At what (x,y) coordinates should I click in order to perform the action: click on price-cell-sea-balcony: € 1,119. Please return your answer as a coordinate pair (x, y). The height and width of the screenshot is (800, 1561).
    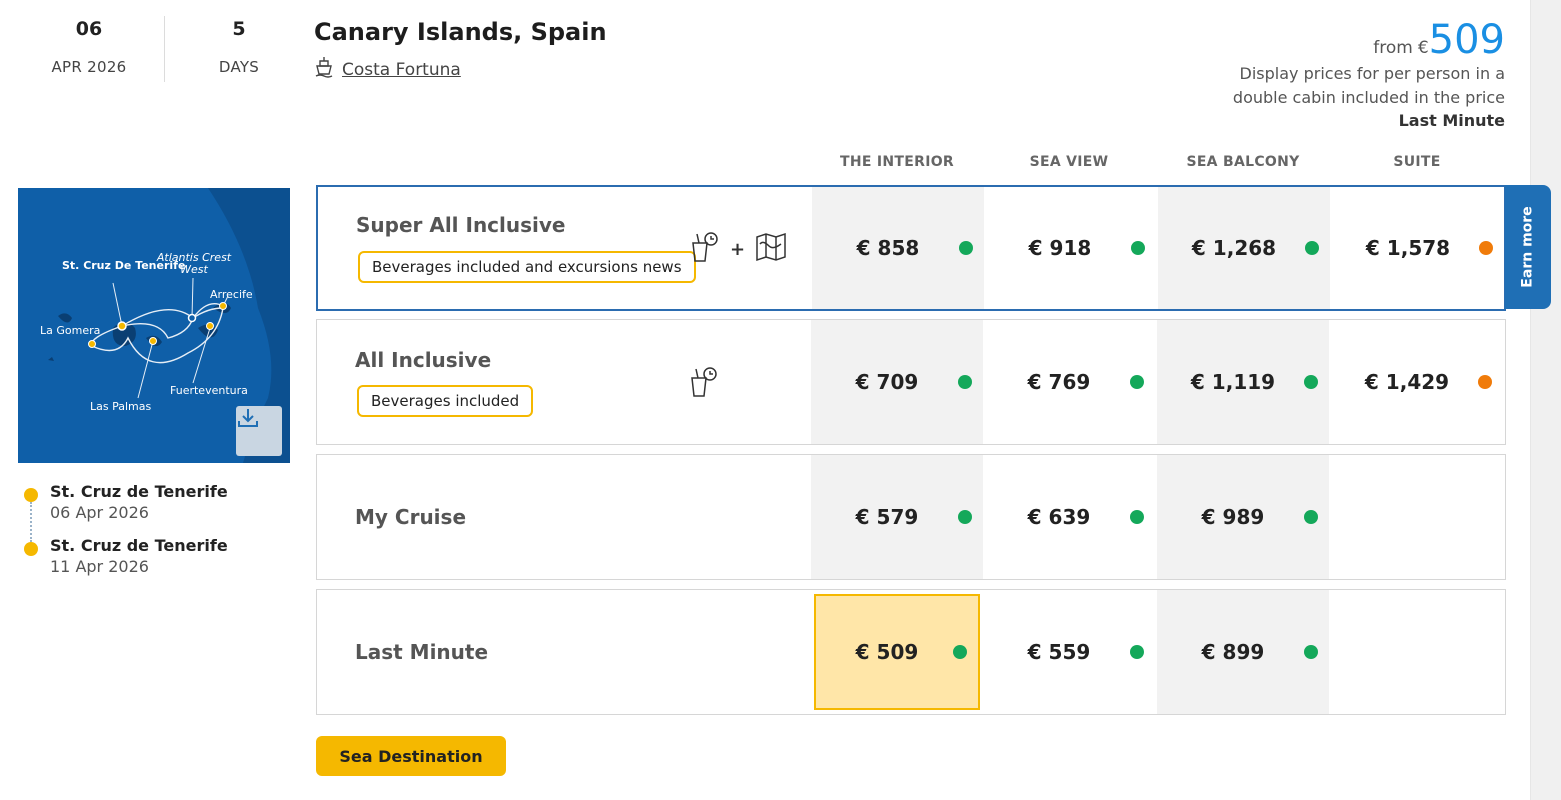
    Looking at the image, I should click on (1243, 382).